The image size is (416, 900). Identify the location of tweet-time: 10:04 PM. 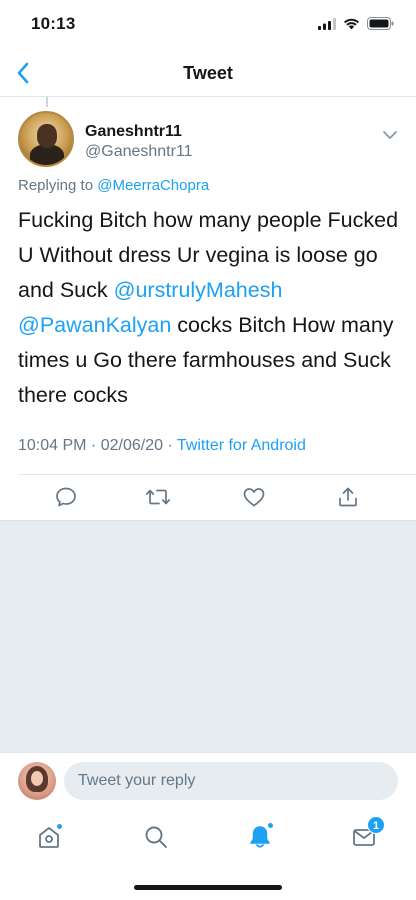
(52, 445).